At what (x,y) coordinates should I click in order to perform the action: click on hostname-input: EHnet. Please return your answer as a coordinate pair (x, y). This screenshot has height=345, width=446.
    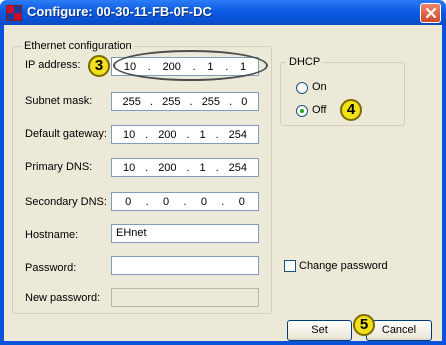
    Looking at the image, I should click on (185, 233).